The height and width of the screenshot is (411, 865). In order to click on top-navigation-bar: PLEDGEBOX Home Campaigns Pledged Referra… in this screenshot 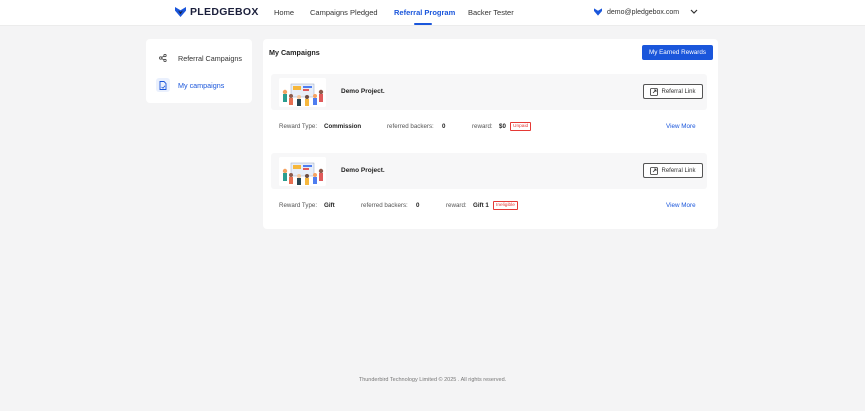, I will do `click(432, 13)`.